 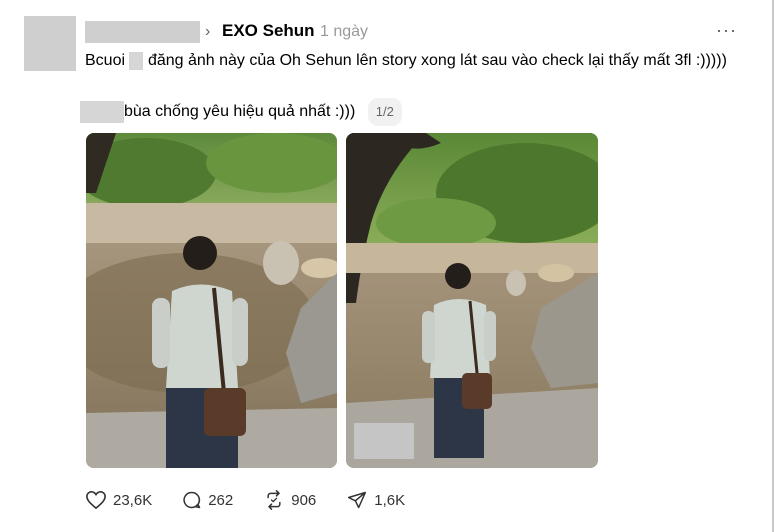 What do you see at coordinates (390, 500) in the screenshot?
I see `share-count: 1,6K` at bounding box center [390, 500].